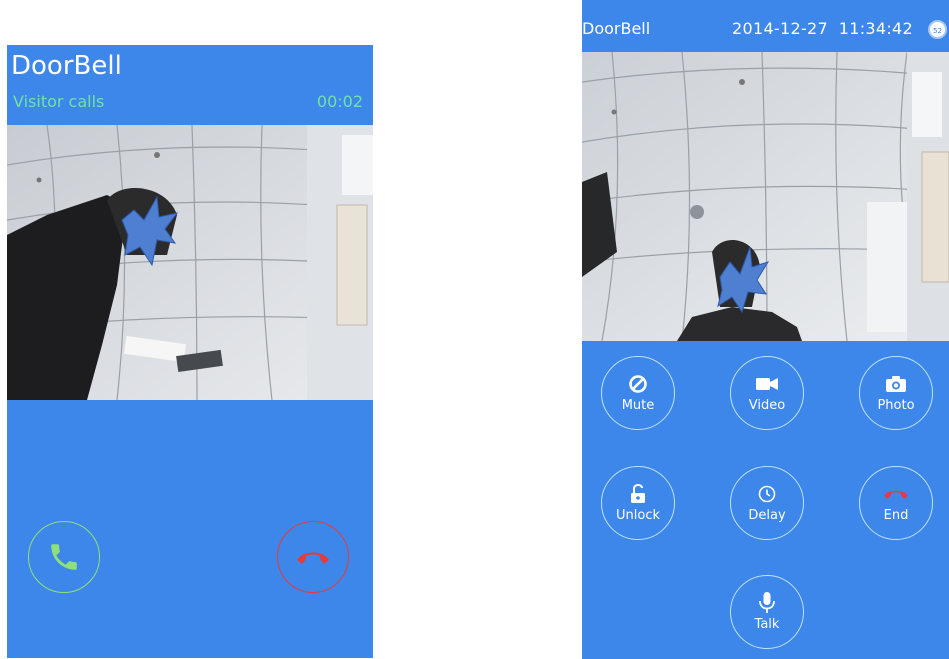 This screenshot has width=949, height=659. I want to click on unlock-button: Unlock, so click(638, 503).